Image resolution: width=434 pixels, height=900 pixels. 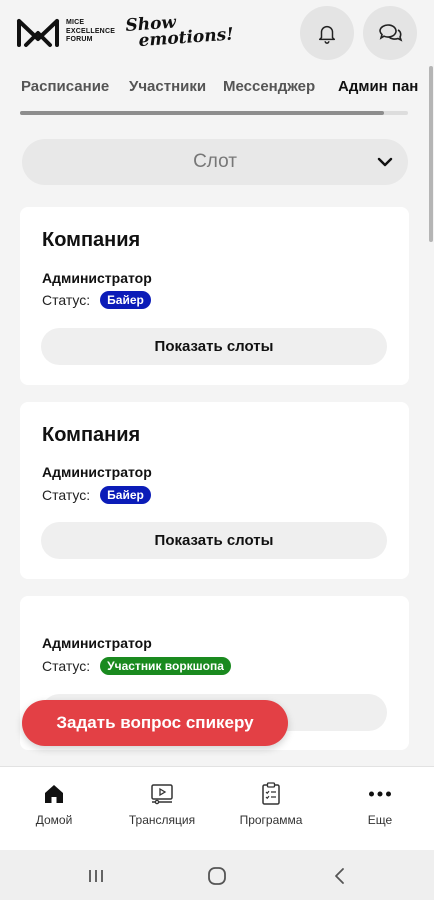 I want to click on nav-more: Еще, so click(x=380, y=804).